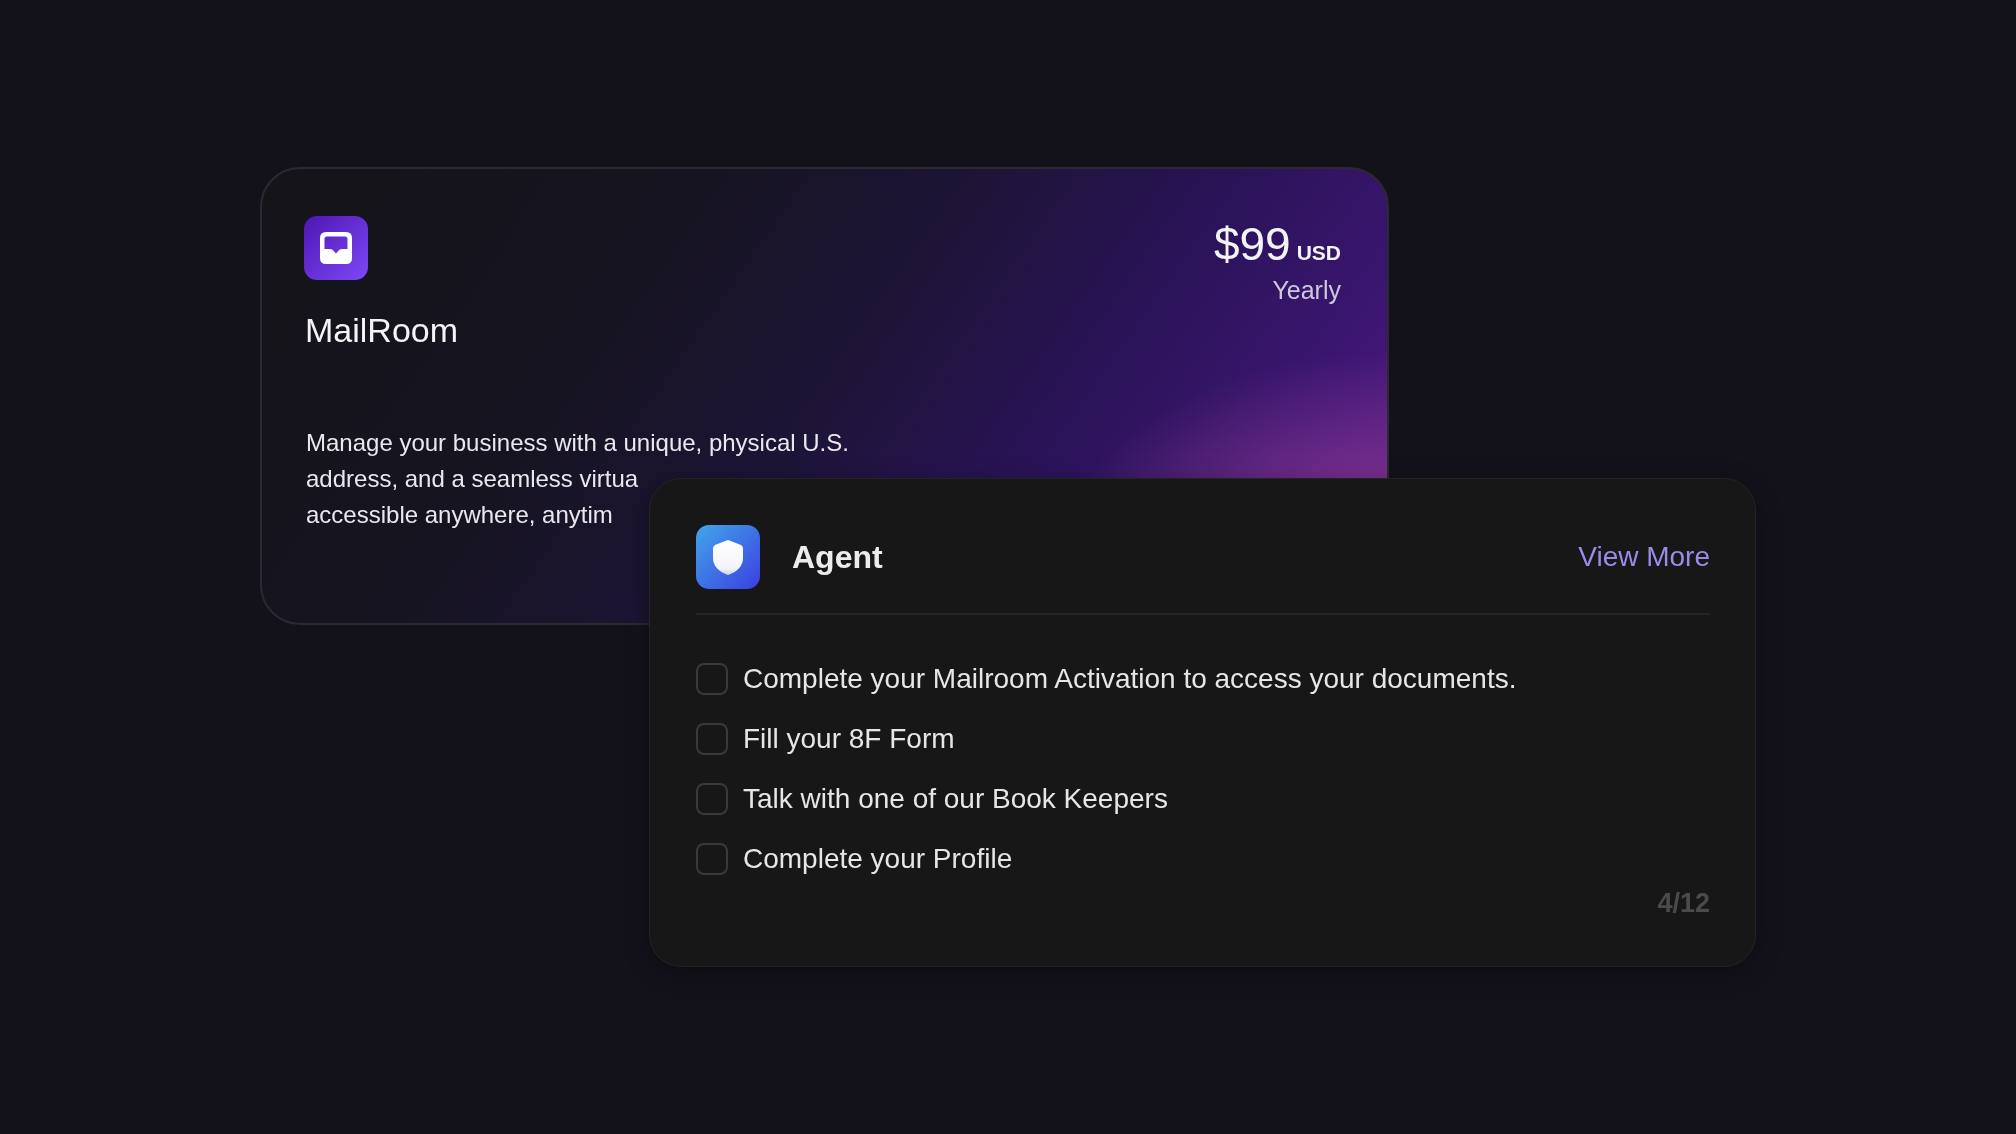 The height and width of the screenshot is (1134, 2016). Describe the element at coordinates (459, 515) in the screenshot. I see `description-line: accessible anywhere, anytim` at that location.